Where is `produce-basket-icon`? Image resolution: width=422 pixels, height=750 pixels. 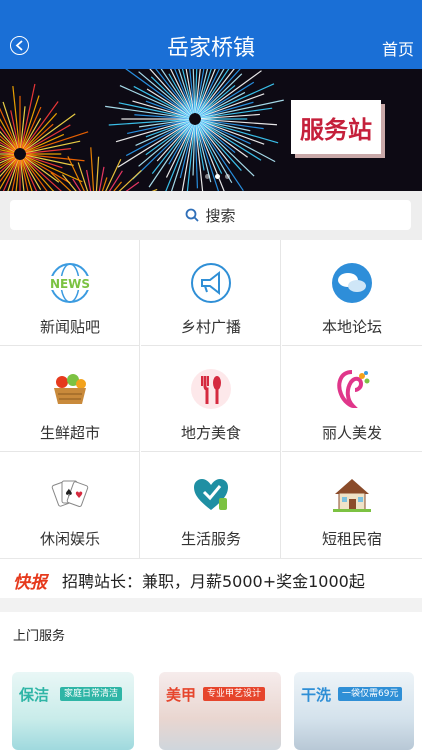
produce-basket-icon is located at coordinates (70, 389).